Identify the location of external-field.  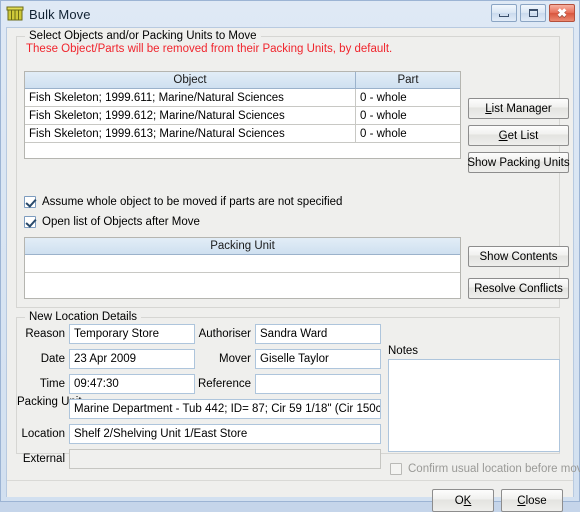
(225, 459).